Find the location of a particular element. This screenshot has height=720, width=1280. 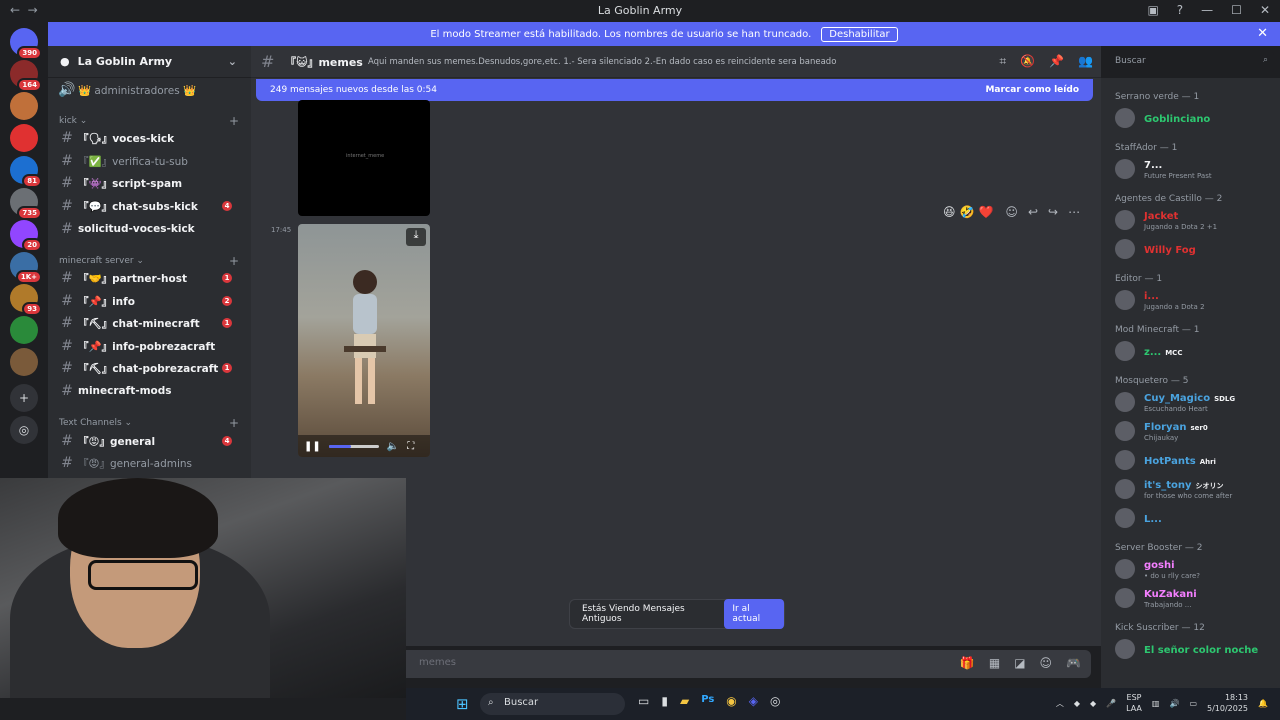

channel-item: # 『💬』chat-subs-kick 4 is located at coordinates (150, 206).